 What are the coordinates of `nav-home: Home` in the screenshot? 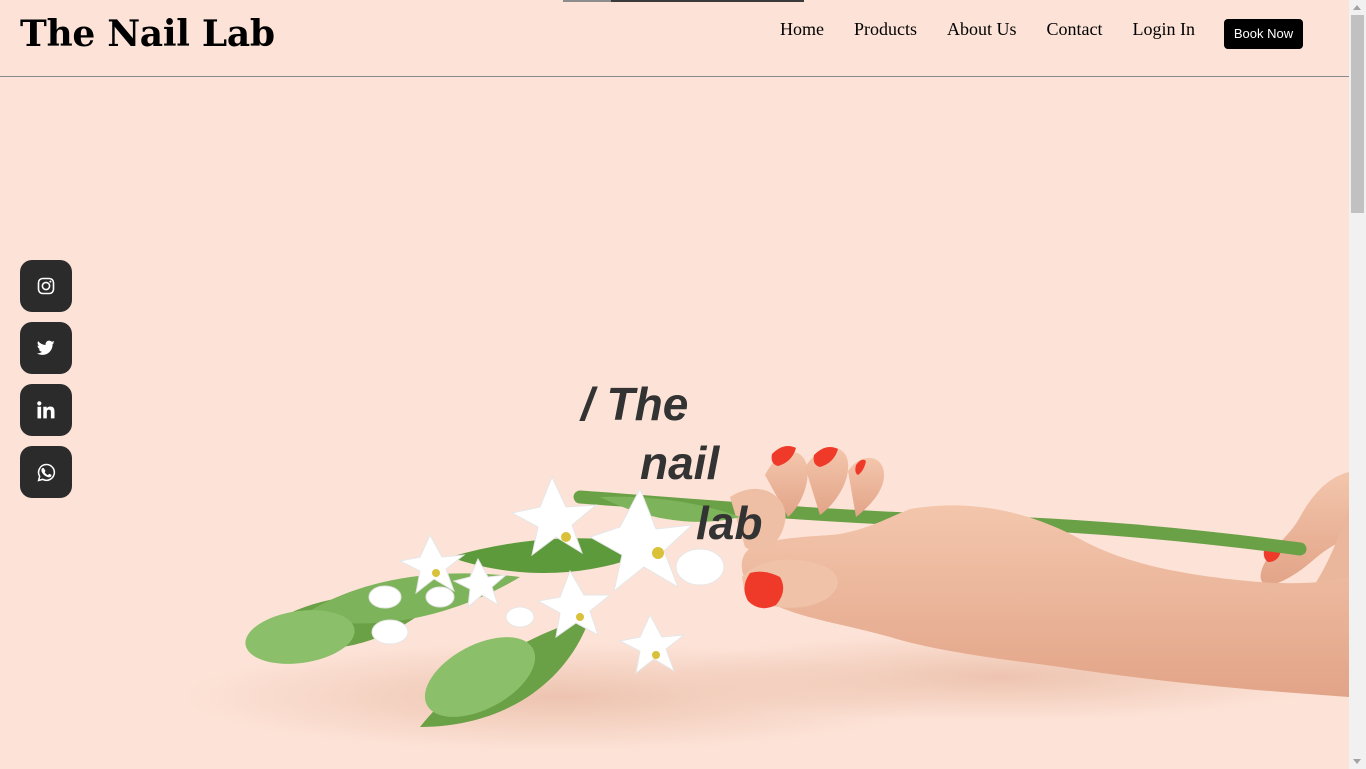 It's located at (802, 29).